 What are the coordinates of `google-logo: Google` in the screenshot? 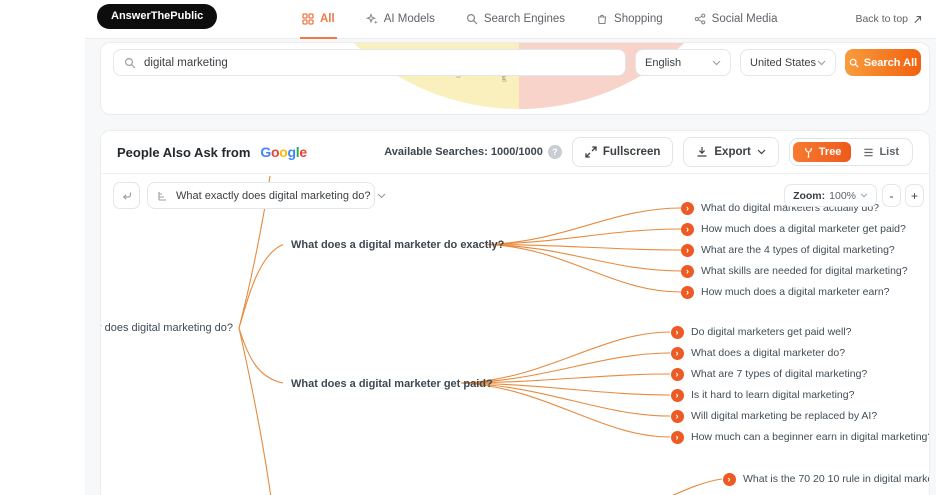 It's located at (283, 152).